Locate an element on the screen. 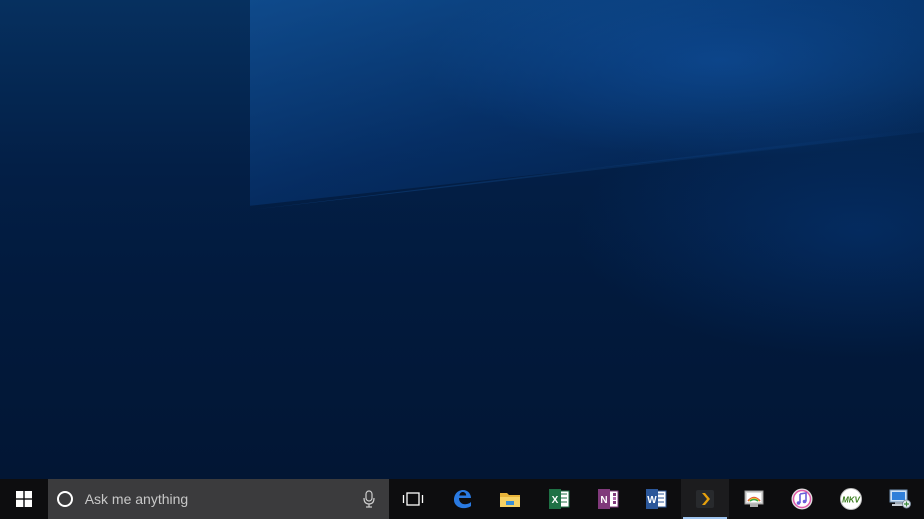  taskbar: Ask me anything X N W MKV is located at coordinates (462, 499).